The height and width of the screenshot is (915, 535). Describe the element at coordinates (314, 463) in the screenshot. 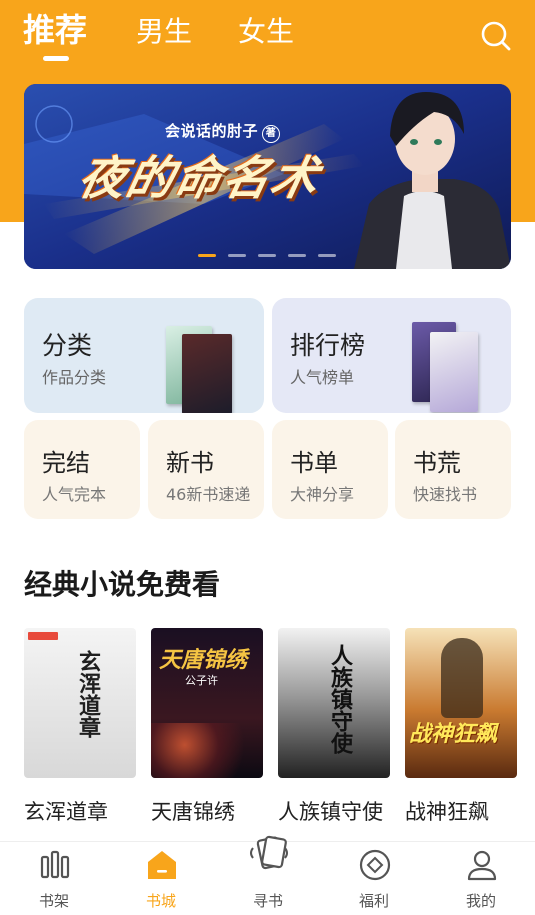

I see `booklist-title: 书单` at that location.